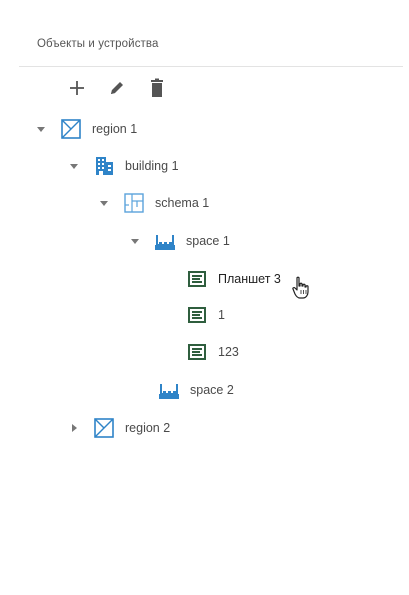 This screenshot has height=595, width=409. I want to click on node-label: Планшет 3, so click(249, 279).